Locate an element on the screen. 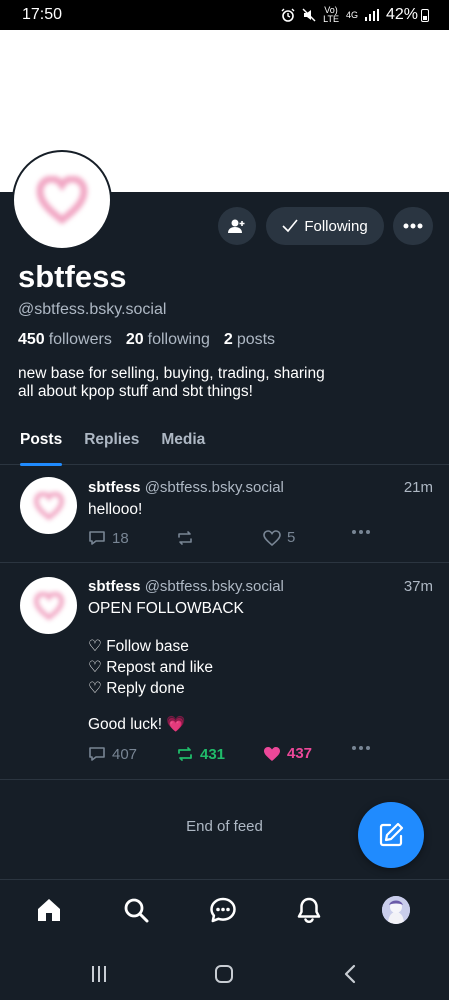 The width and height of the screenshot is (449, 1000). compose-button is located at coordinates (391, 835).